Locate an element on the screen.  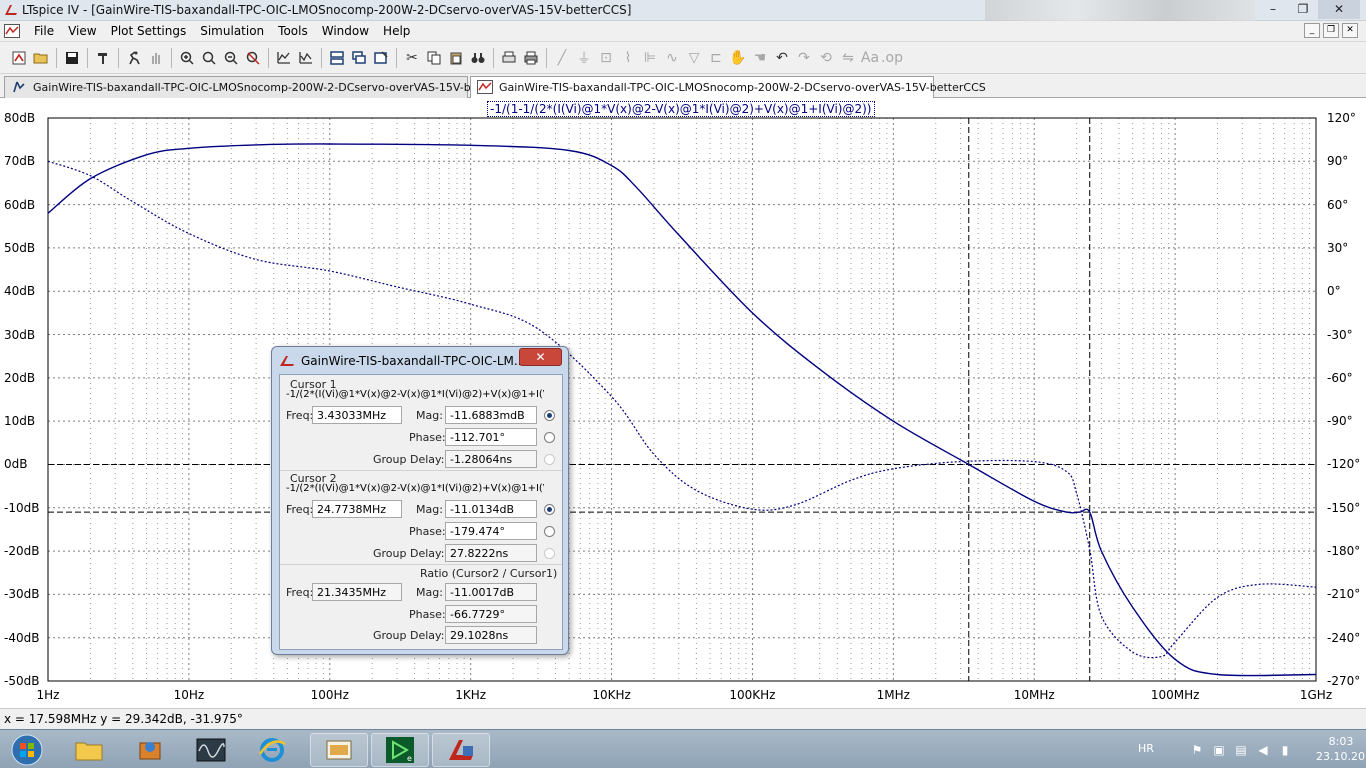
cursor1-group-delay-radio is located at coordinates (549, 459).